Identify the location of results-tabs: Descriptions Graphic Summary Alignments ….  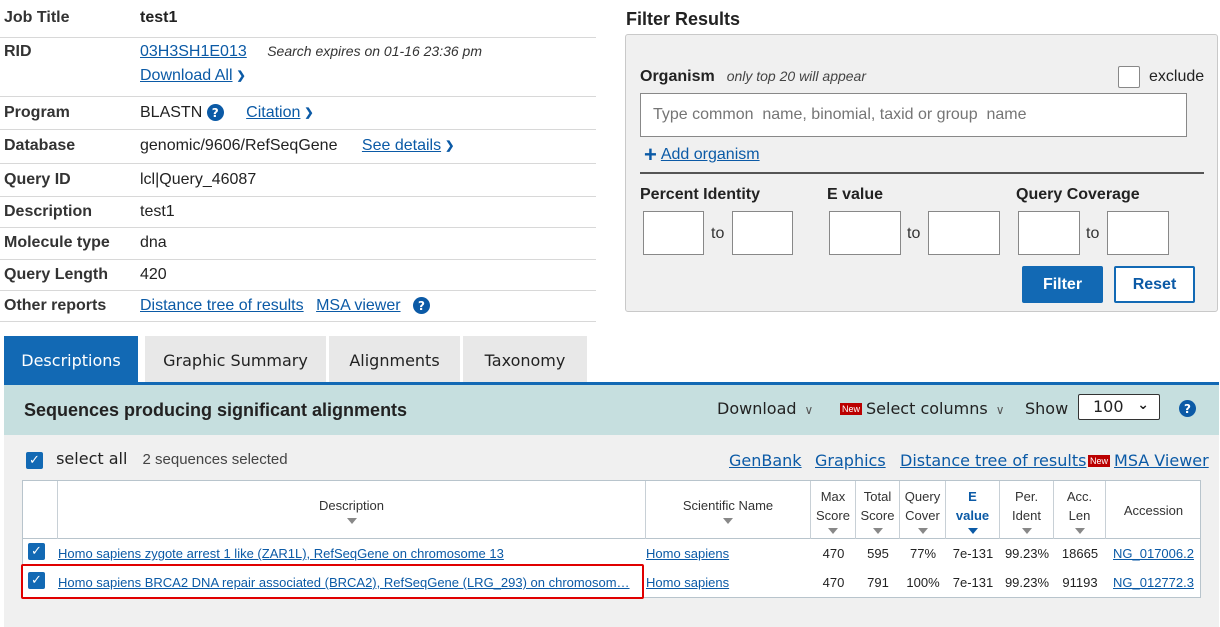
(612, 360).